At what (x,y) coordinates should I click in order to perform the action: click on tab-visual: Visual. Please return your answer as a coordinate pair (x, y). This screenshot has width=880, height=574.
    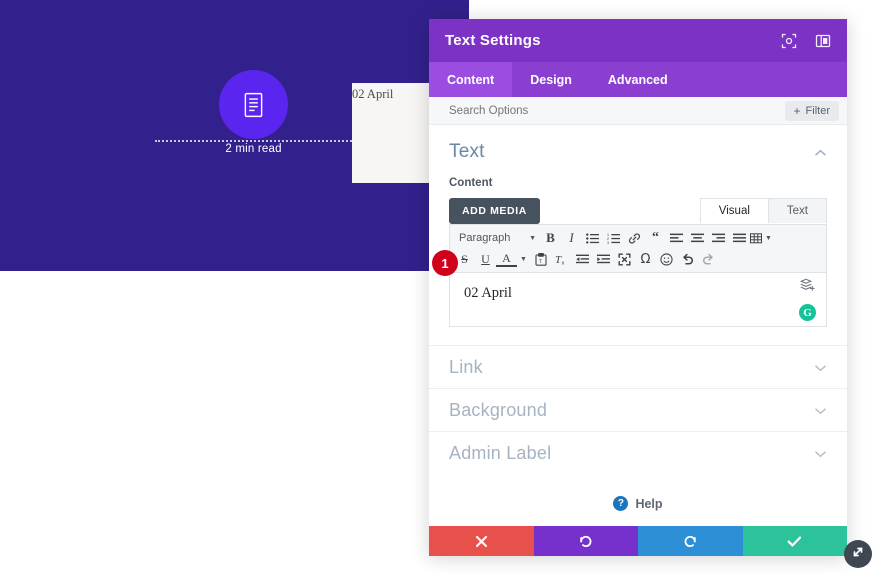
    Looking at the image, I should click on (734, 210).